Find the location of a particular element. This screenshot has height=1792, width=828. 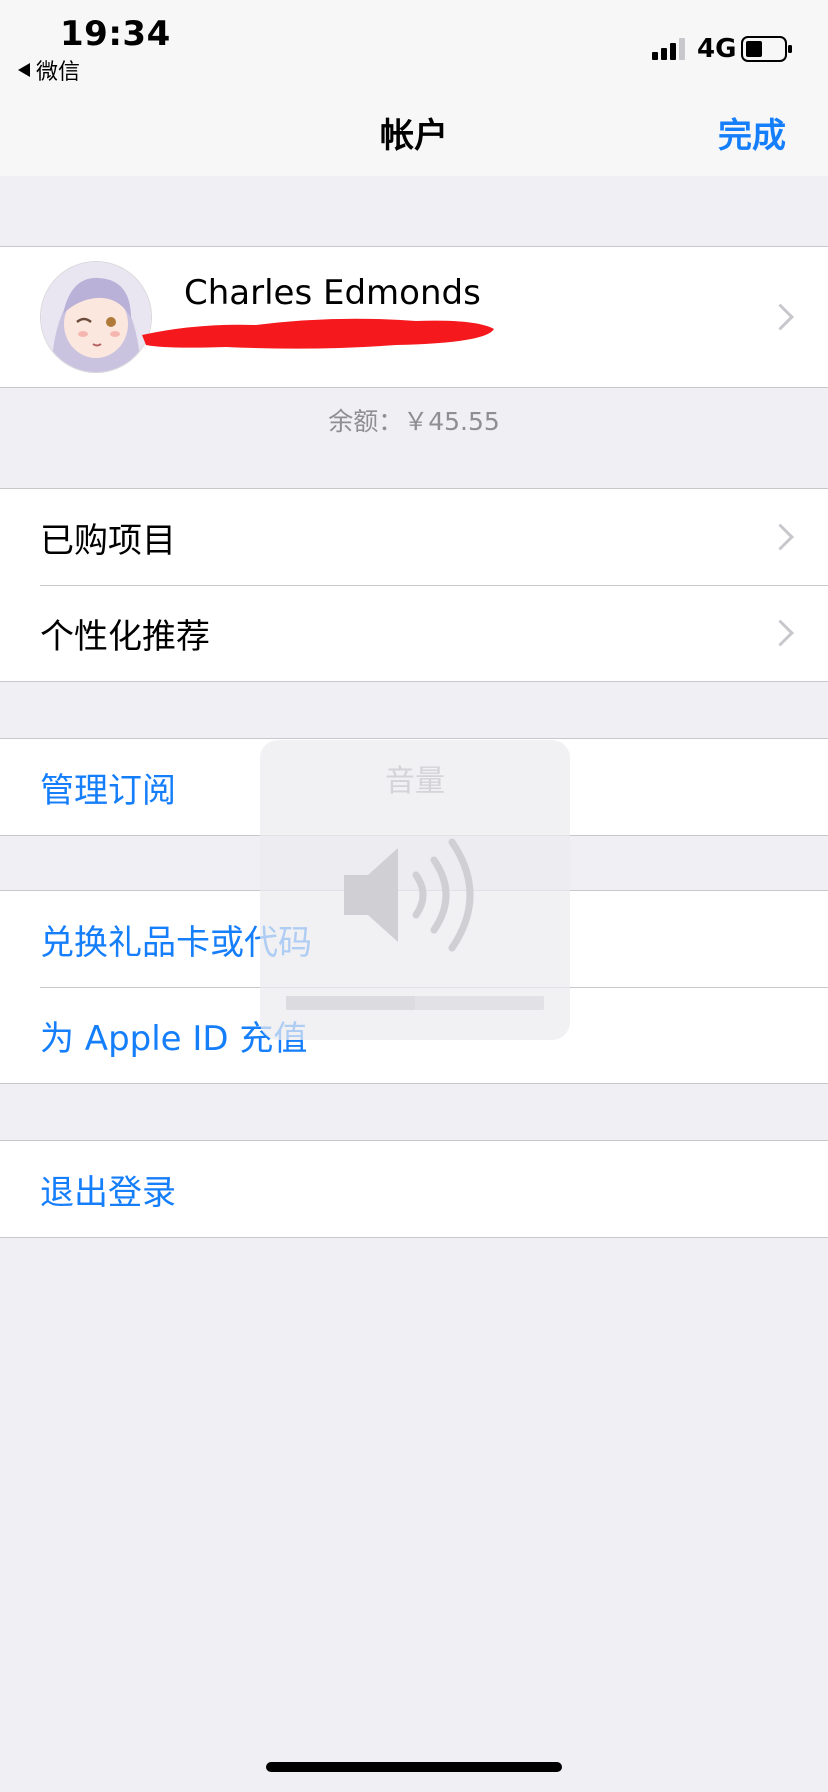

avatar-image is located at coordinates (96, 317).